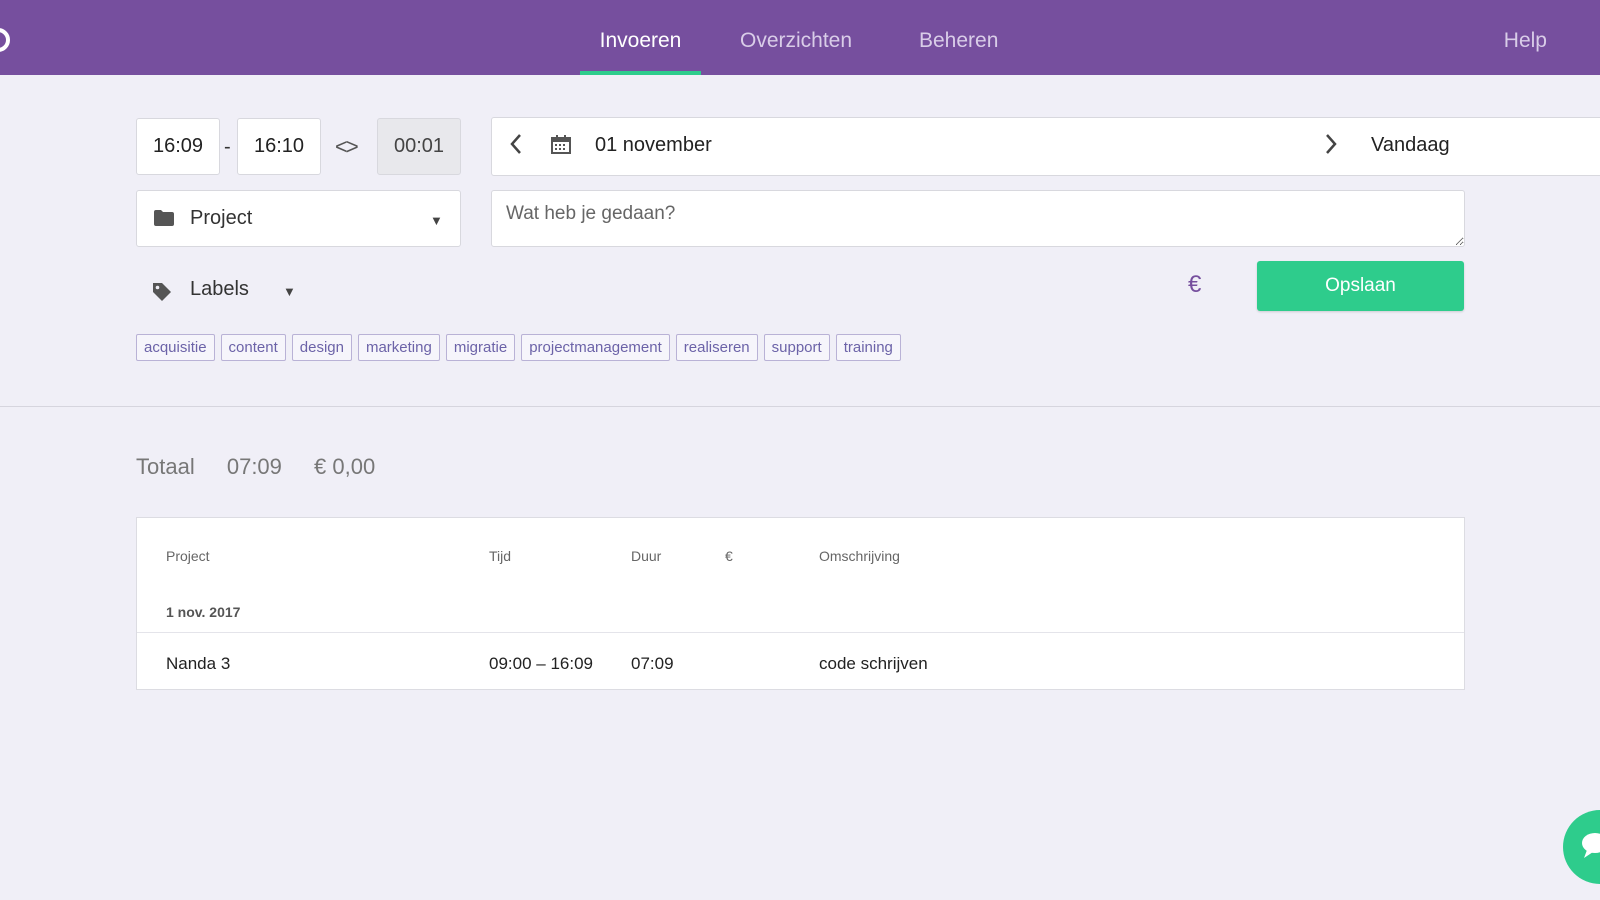 Image resolution: width=1600 pixels, height=900 pixels. I want to click on tag-design: design, so click(321, 347).